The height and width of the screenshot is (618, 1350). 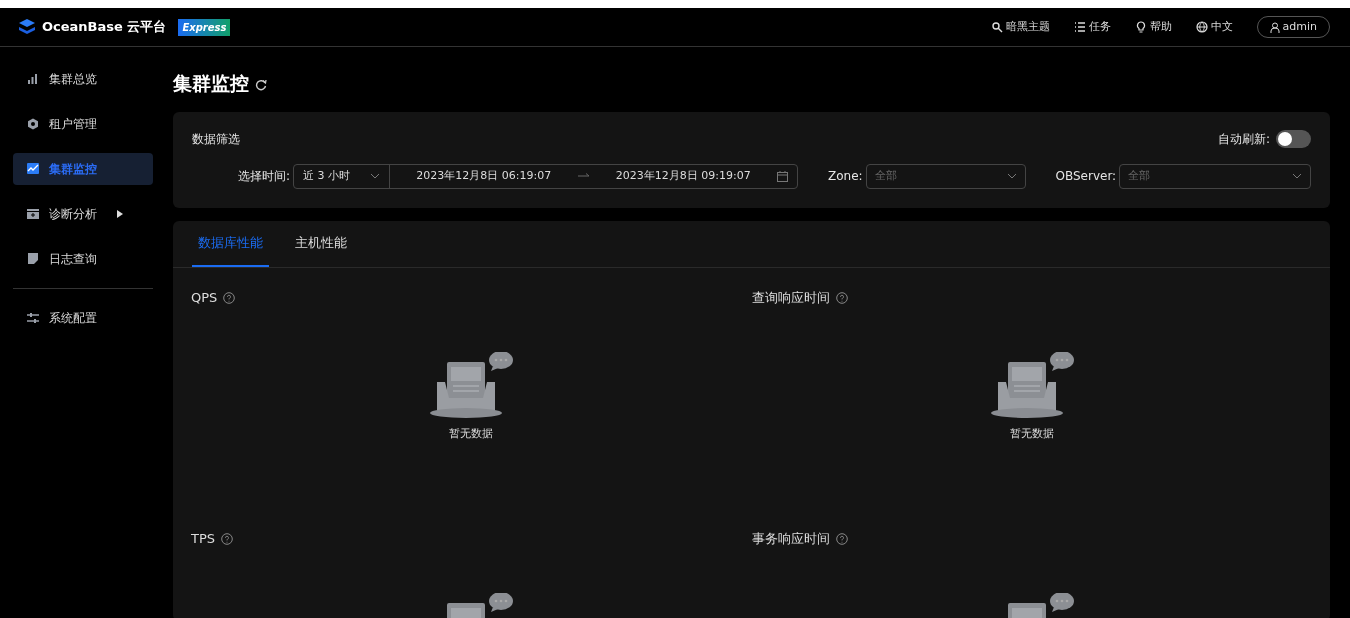 What do you see at coordinates (230, 243) in the screenshot?
I see `tab: 数据库性能` at bounding box center [230, 243].